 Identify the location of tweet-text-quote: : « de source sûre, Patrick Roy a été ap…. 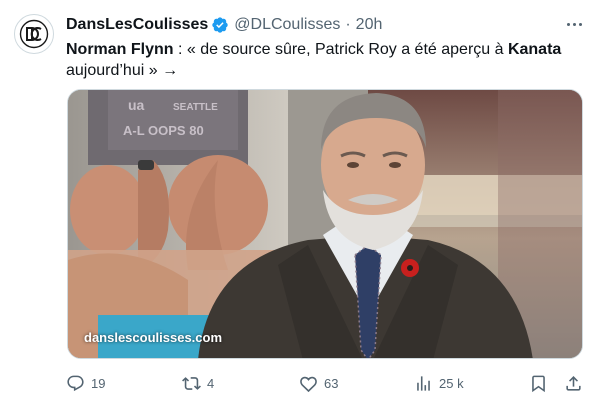
(340, 49).